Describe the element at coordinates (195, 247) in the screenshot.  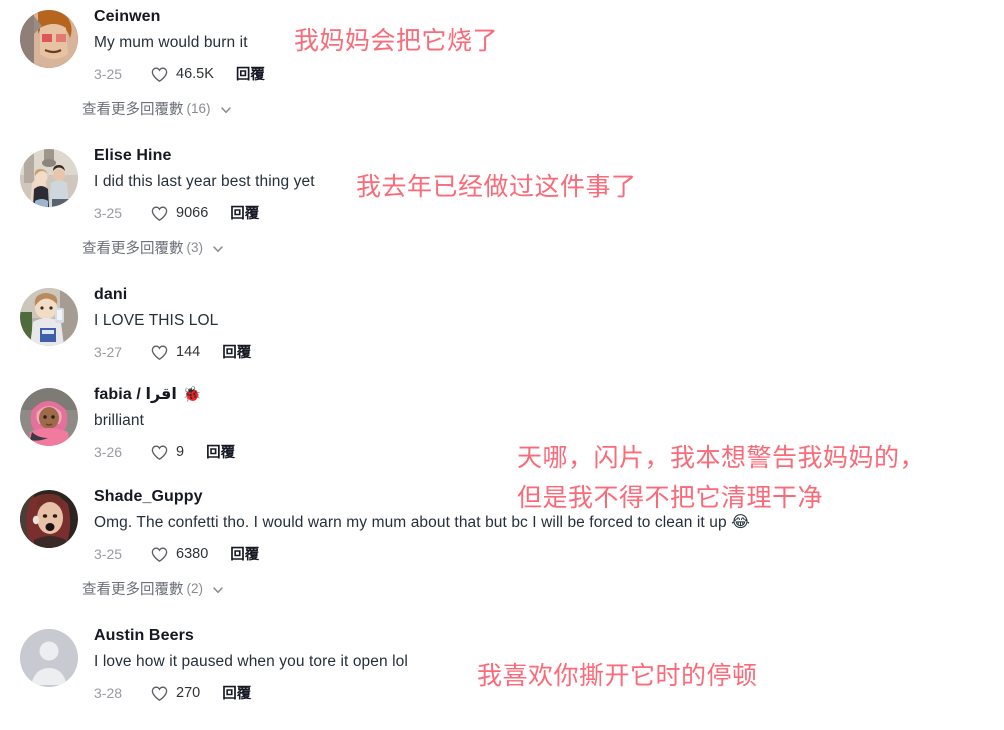
I see `more-replies-count: (3)` at that location.